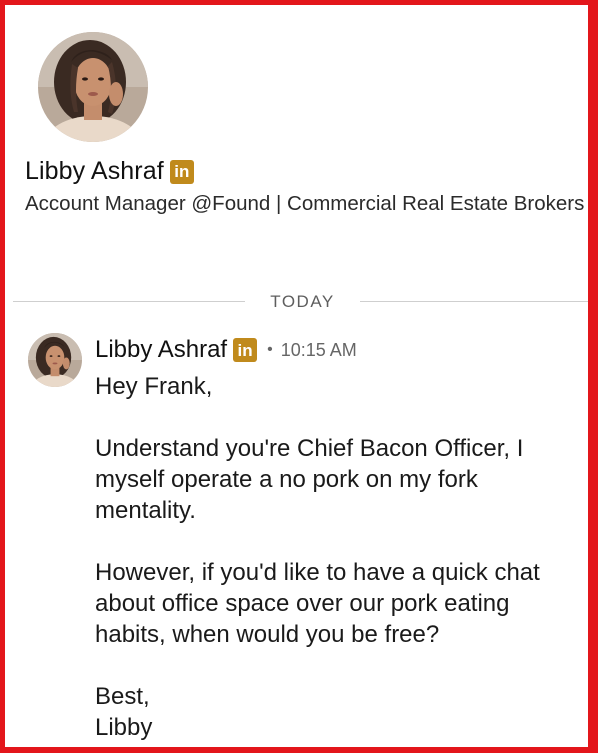 Image resolution: width=598 pixels, height=753 pixels. Describe the element at coordinates (122, 696) in the screenshot. I see `message-closing: Best,` at that location.